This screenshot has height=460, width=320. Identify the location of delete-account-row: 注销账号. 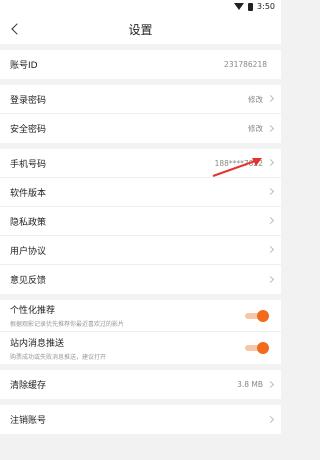
(140, 419).